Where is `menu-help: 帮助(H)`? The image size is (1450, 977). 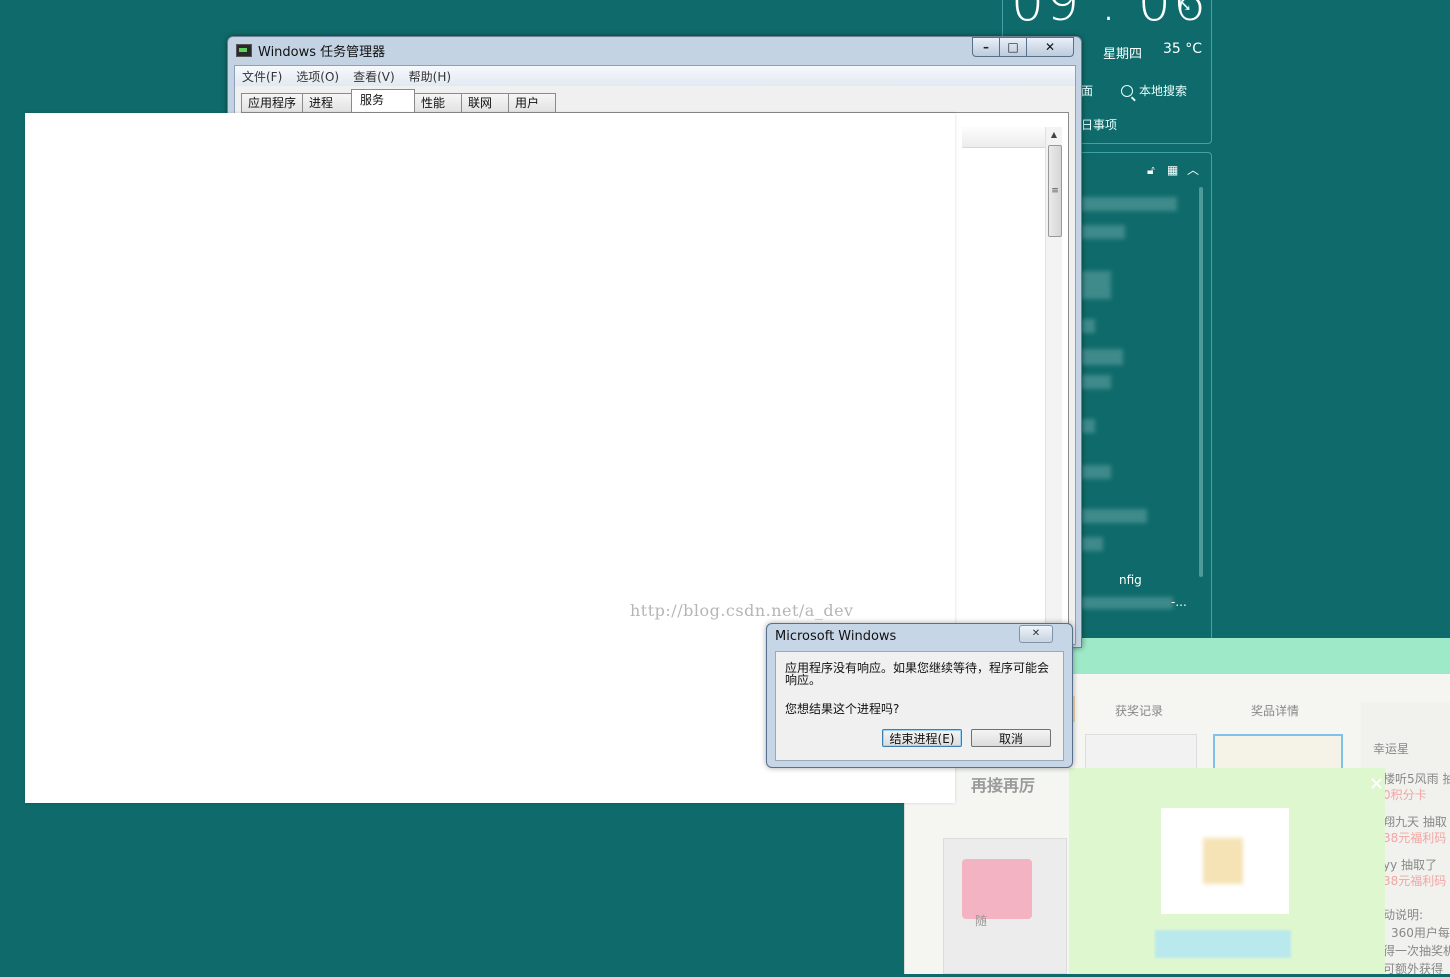
menu-help: 帮助(H) is located at coordinates (430, 76).